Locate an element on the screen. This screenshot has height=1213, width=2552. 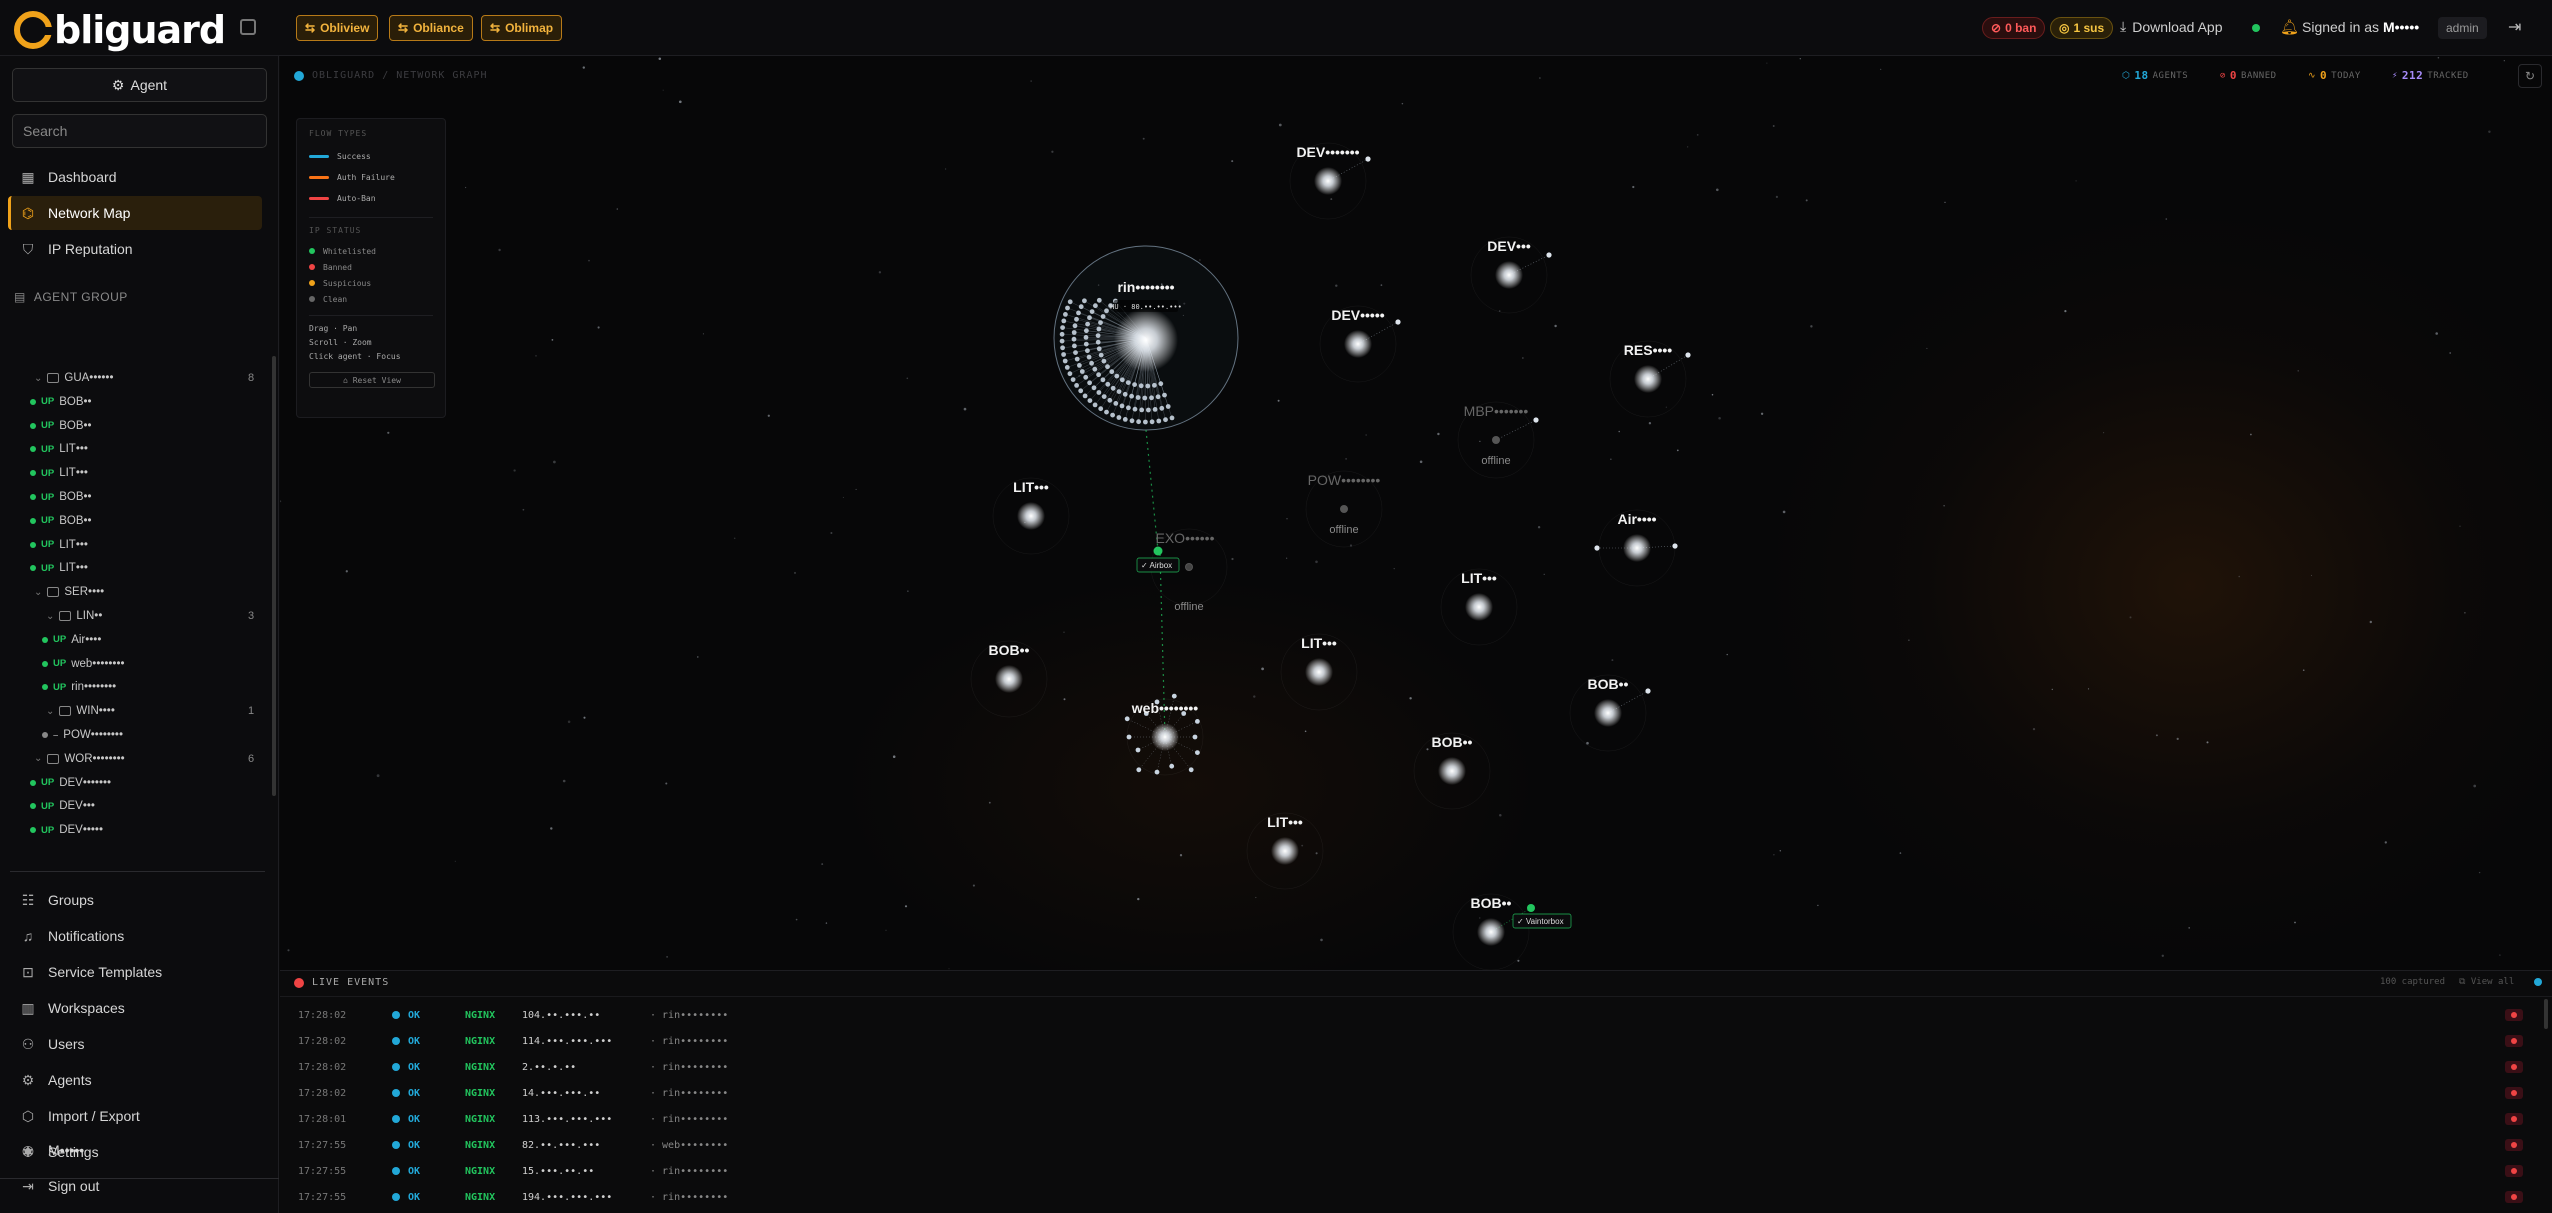
whitelisted-ip-node is located at coordinates (1158, 551).